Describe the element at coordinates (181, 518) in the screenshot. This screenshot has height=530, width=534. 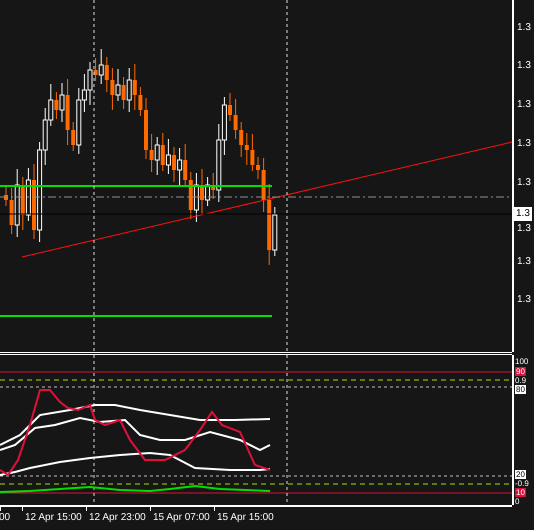
I see `time-label: 15 Apr 07:00` at that location.